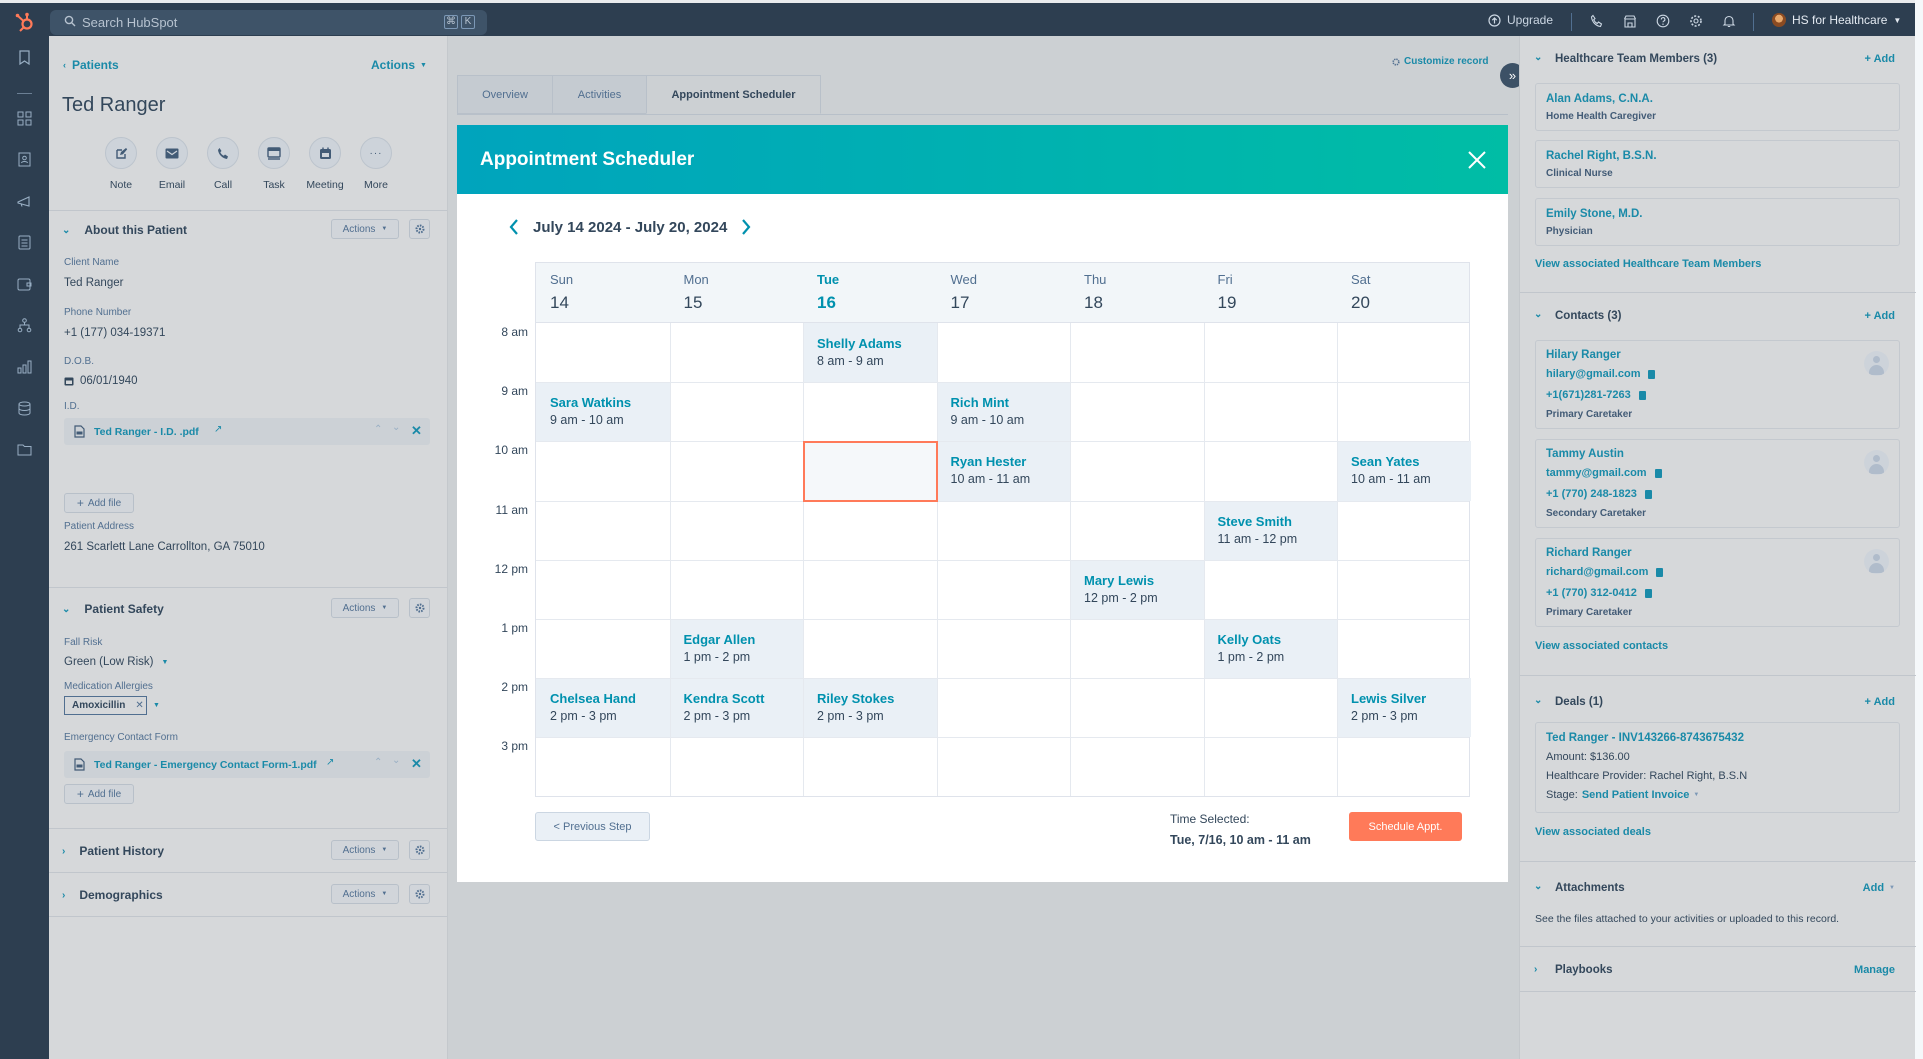 This screenshot has height=1059, width=1923. Describe the element at coordinates (1601, 156) in the screenshot. I see `team-member-name: Rachel Right, B.S.N.` at that location.